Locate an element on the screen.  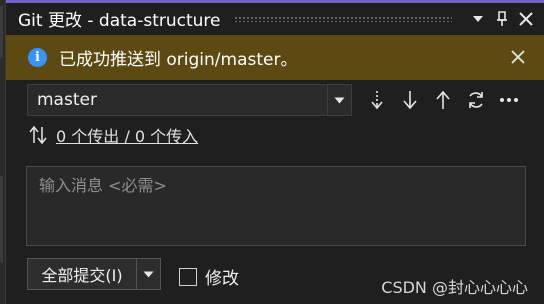
commit-options-dropdown is located at coordinates (148, 274).